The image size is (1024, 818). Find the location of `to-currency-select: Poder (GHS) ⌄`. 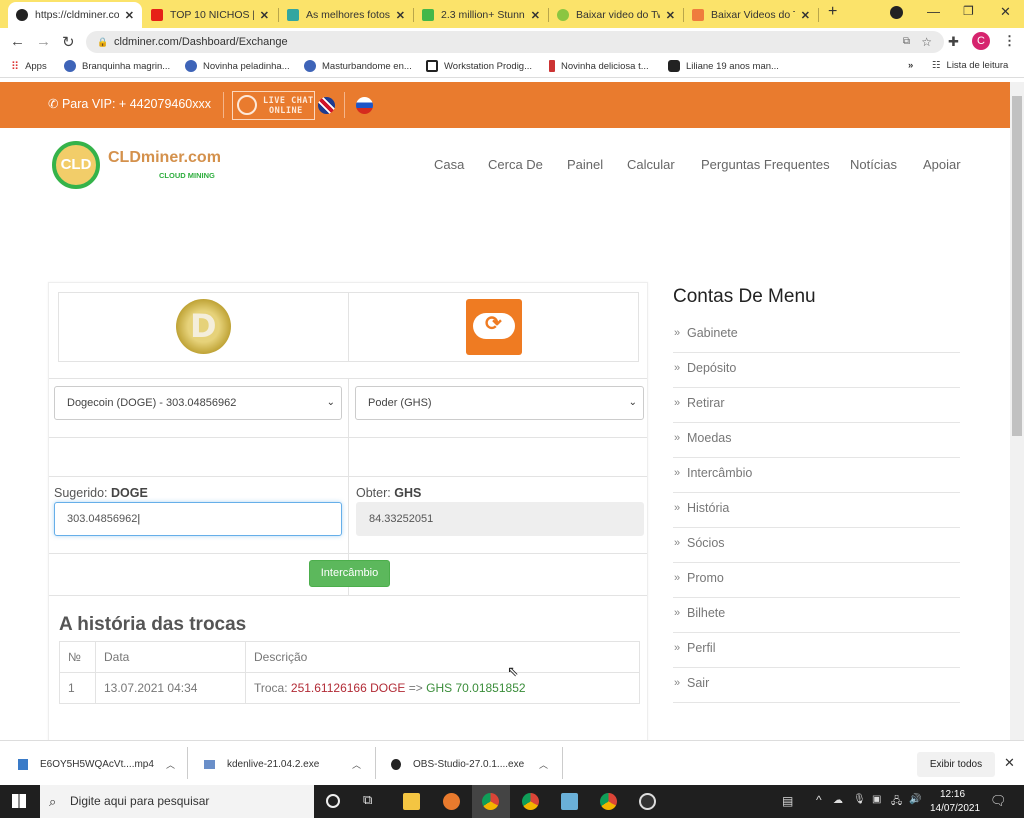

to-currency-select: Poder (GHS) ⌄ is located at coordinates (499, 403).